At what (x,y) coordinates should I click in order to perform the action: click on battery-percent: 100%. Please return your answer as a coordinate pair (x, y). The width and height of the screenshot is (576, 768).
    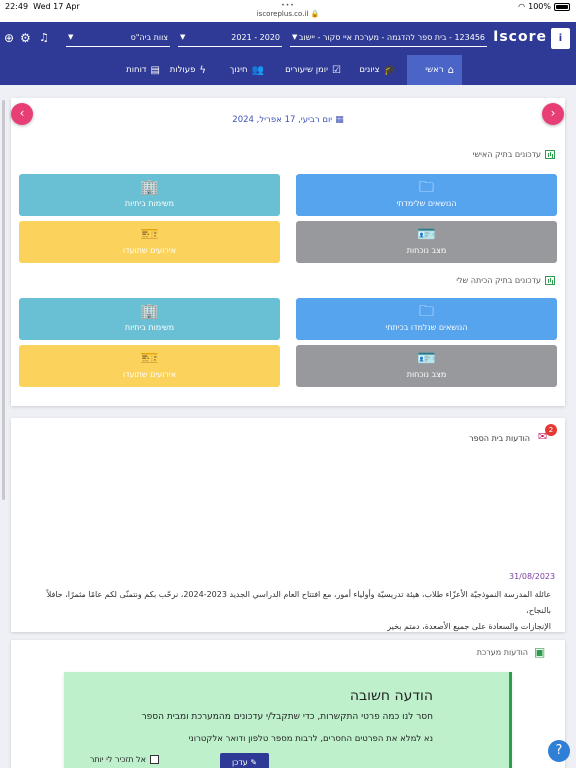
    Looking at the image, I should click on (539, 6).